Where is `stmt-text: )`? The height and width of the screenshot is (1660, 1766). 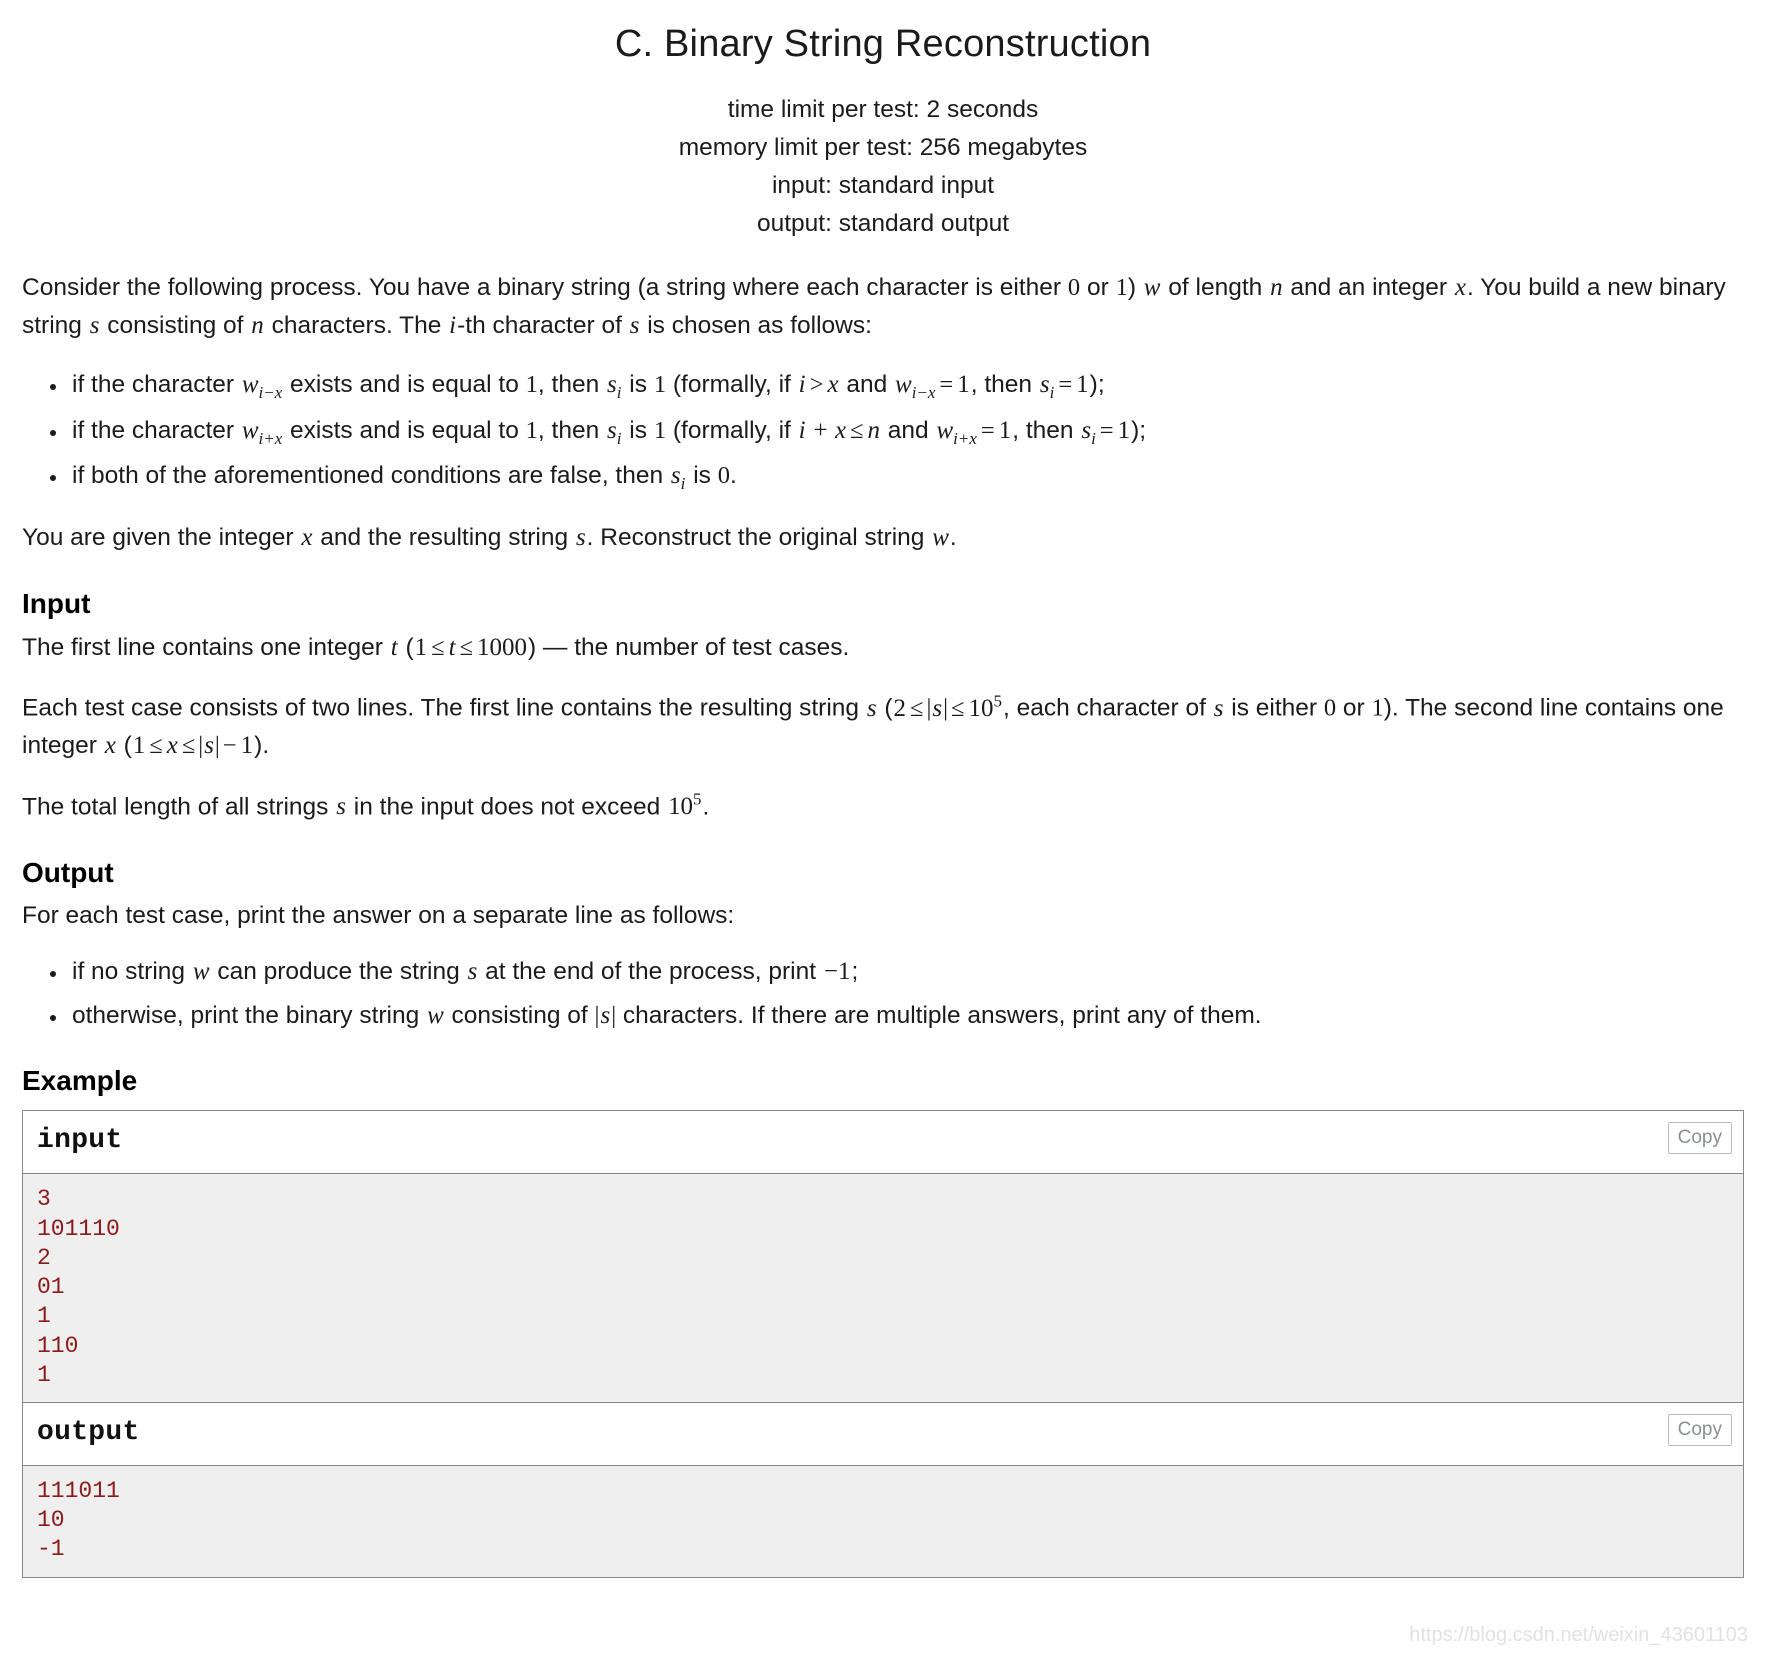
stmt-text: ) is located at coordinates (1135, 287).